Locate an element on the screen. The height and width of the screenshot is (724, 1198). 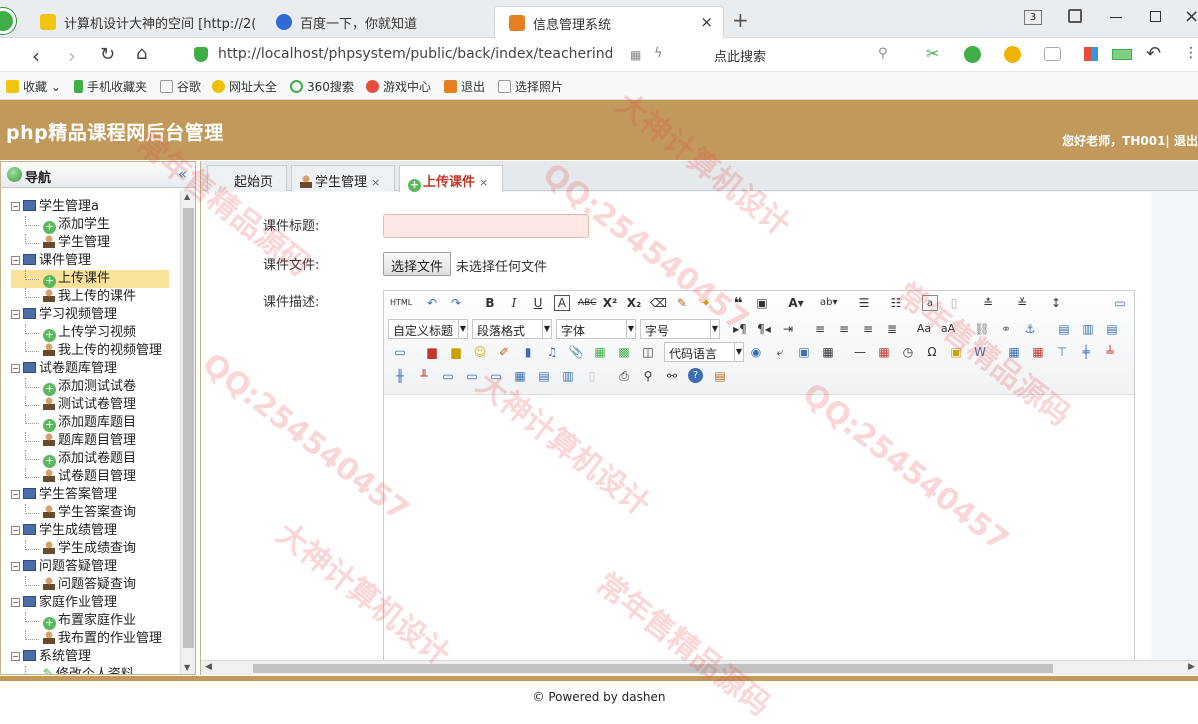
tree-item: 学生答案查询 is located at coordinates (73, 513).